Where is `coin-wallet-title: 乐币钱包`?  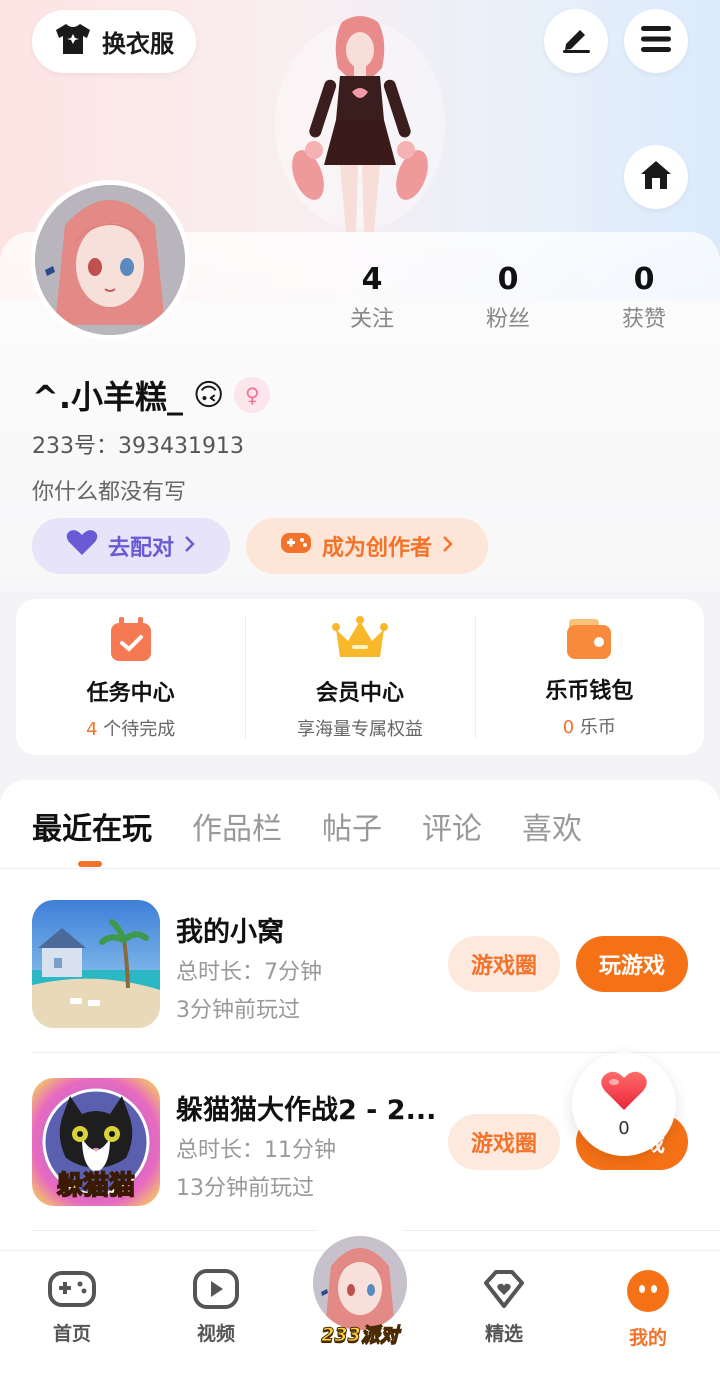
coin-wallet-title: 乐币钱包 is located at coordinates (589, 691).